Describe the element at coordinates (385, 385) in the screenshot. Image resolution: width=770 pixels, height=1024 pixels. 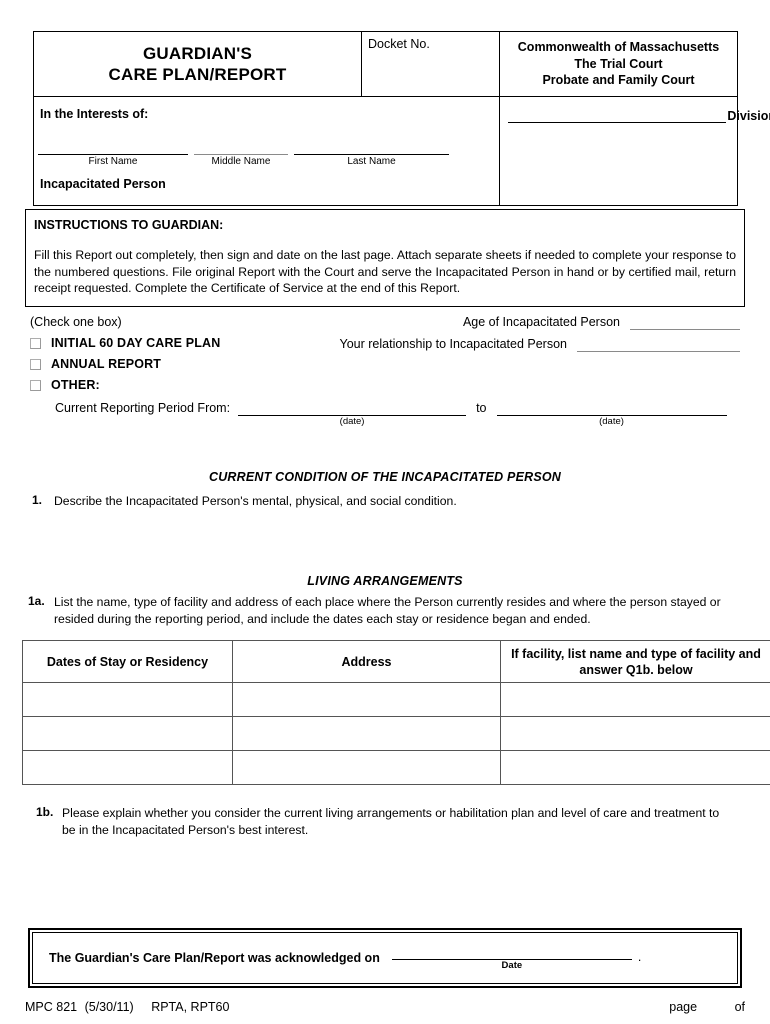
I see `checkbox-row-other: OTHER:` at that location.